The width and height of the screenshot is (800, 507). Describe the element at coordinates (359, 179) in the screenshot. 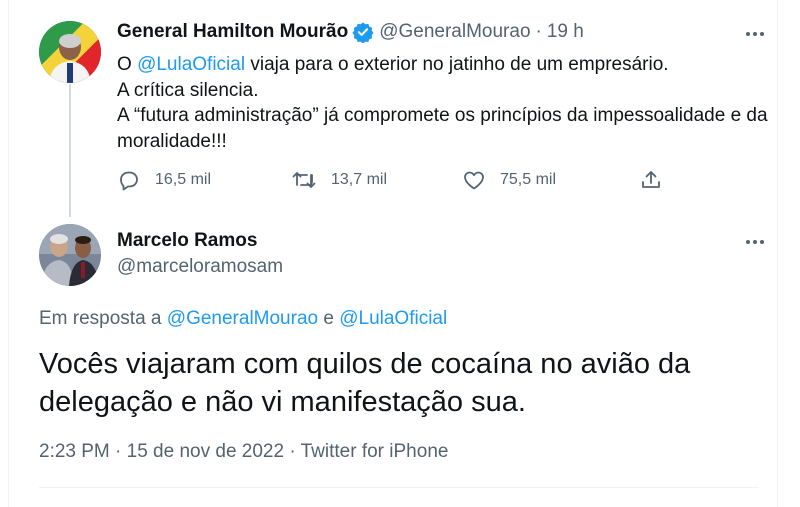

I see `retweet-count: 13,7 mil` at that location.